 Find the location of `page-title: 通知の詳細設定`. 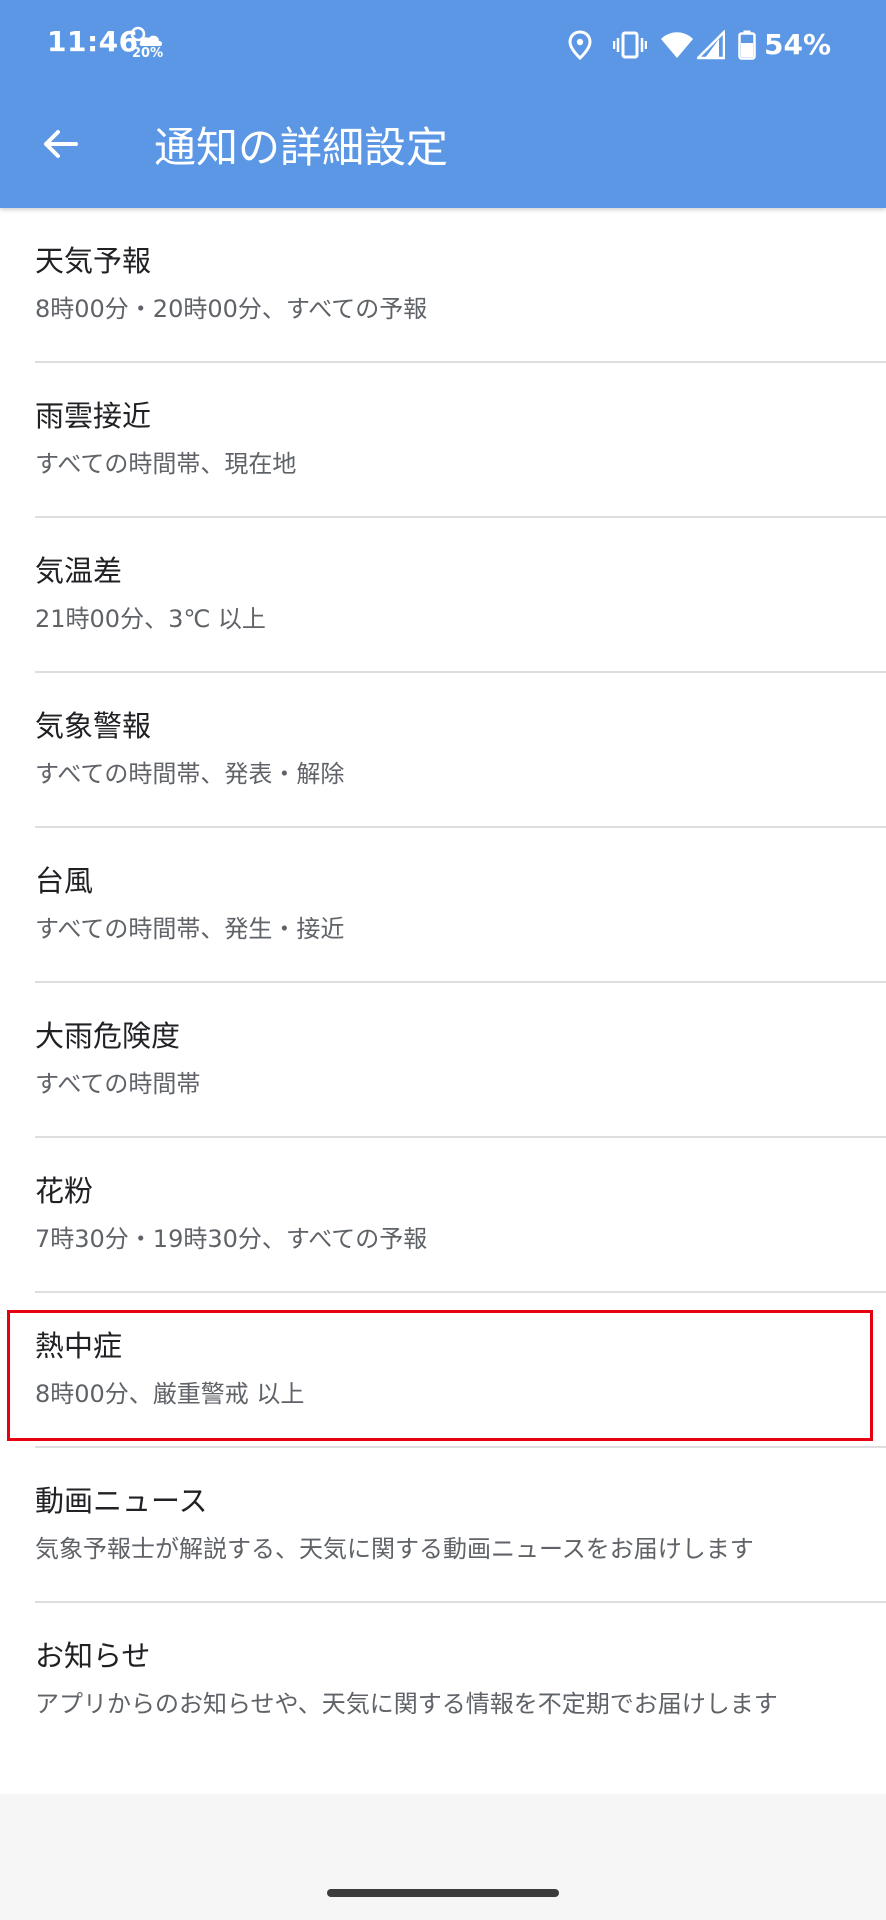

page-title: 通知の詳細設定 is located at coordinates (301, 147).